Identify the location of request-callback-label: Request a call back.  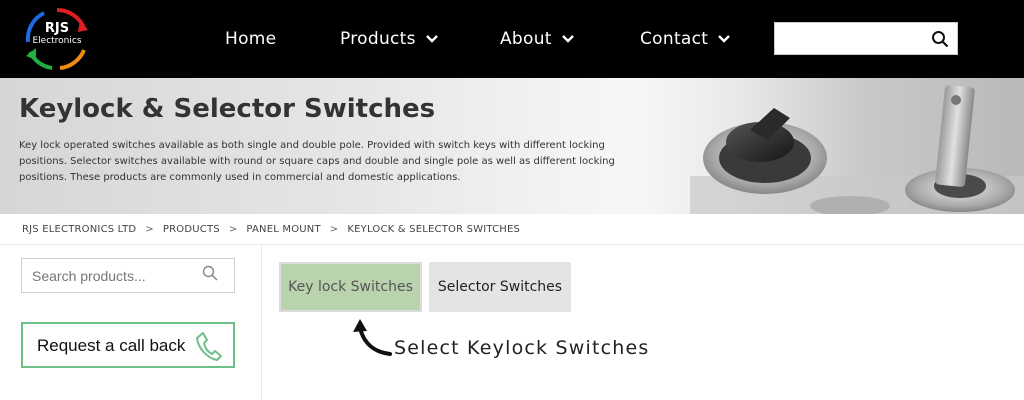
(111, 345).